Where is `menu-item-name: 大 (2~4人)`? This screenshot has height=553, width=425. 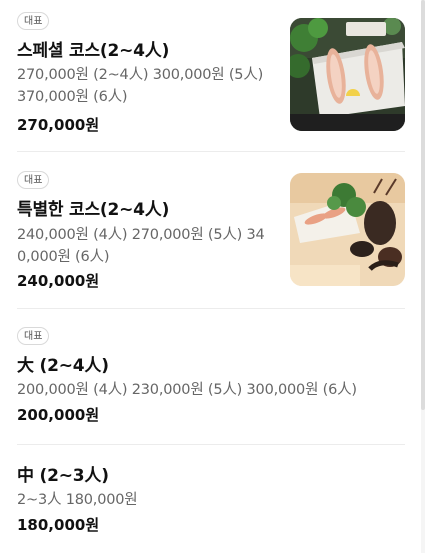
menu-item-name: 大 (2~4人) is located at coordinates (63, 366).